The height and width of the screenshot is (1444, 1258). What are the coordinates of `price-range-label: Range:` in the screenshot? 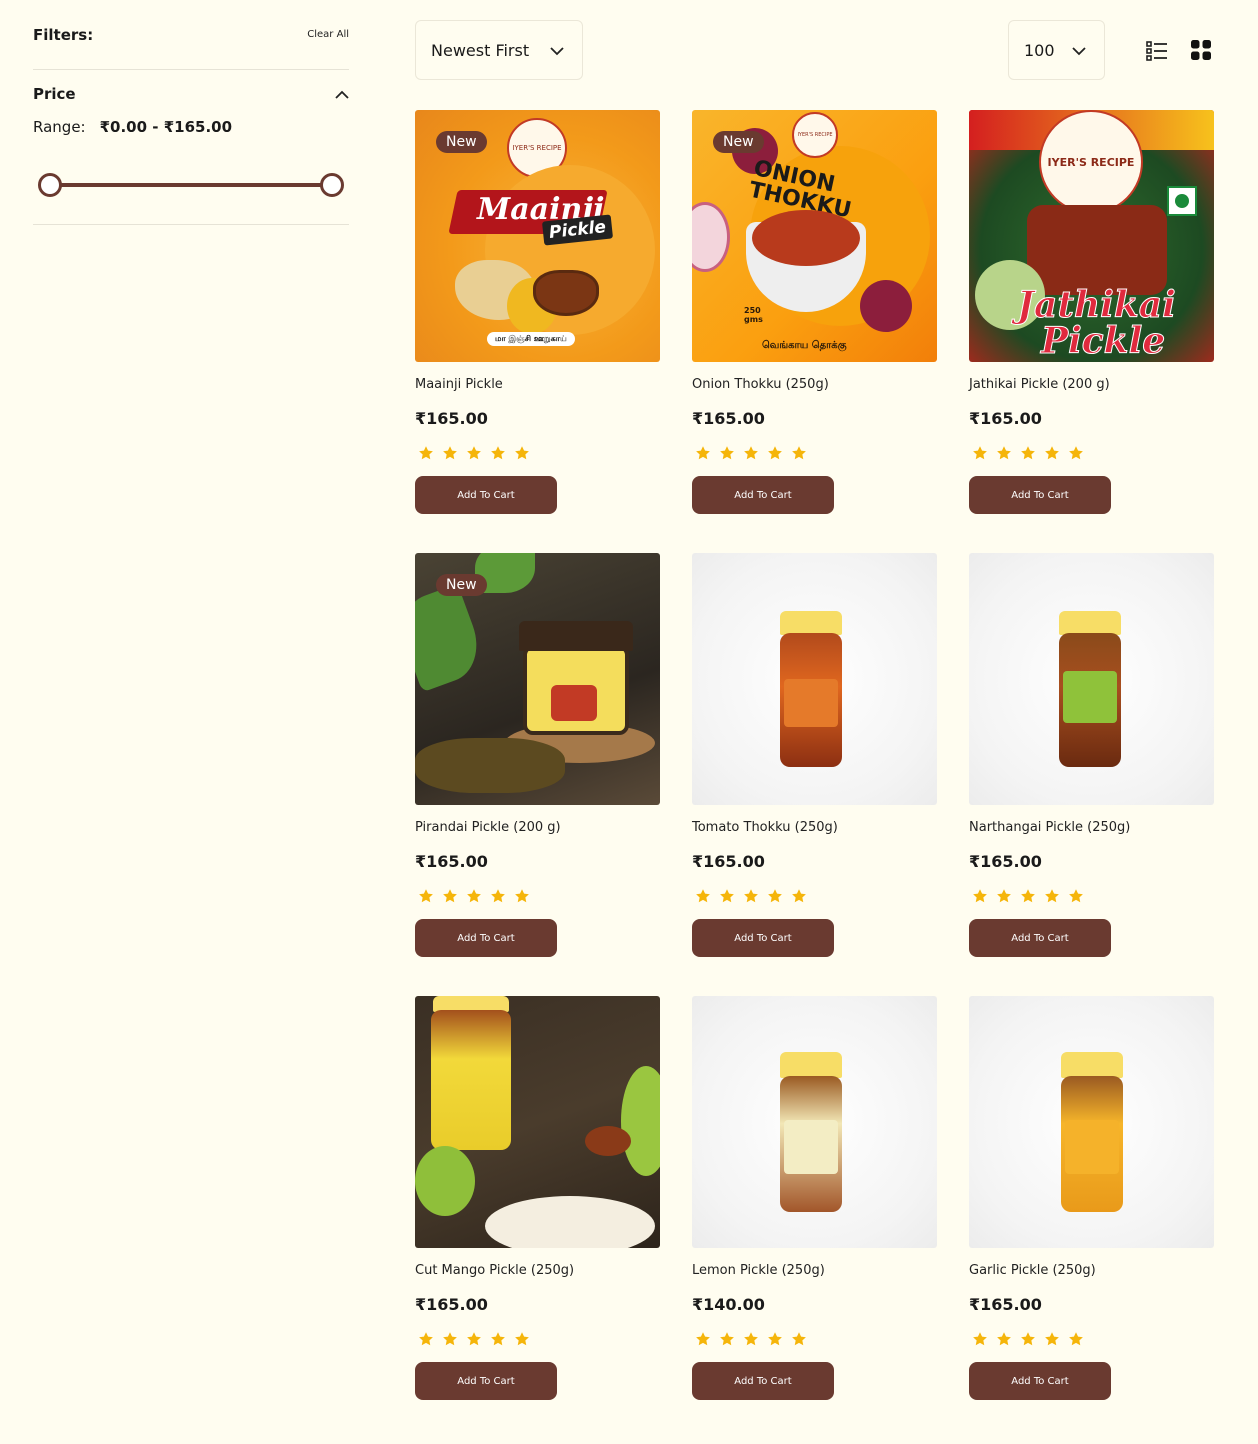 It's located at (59, 127).